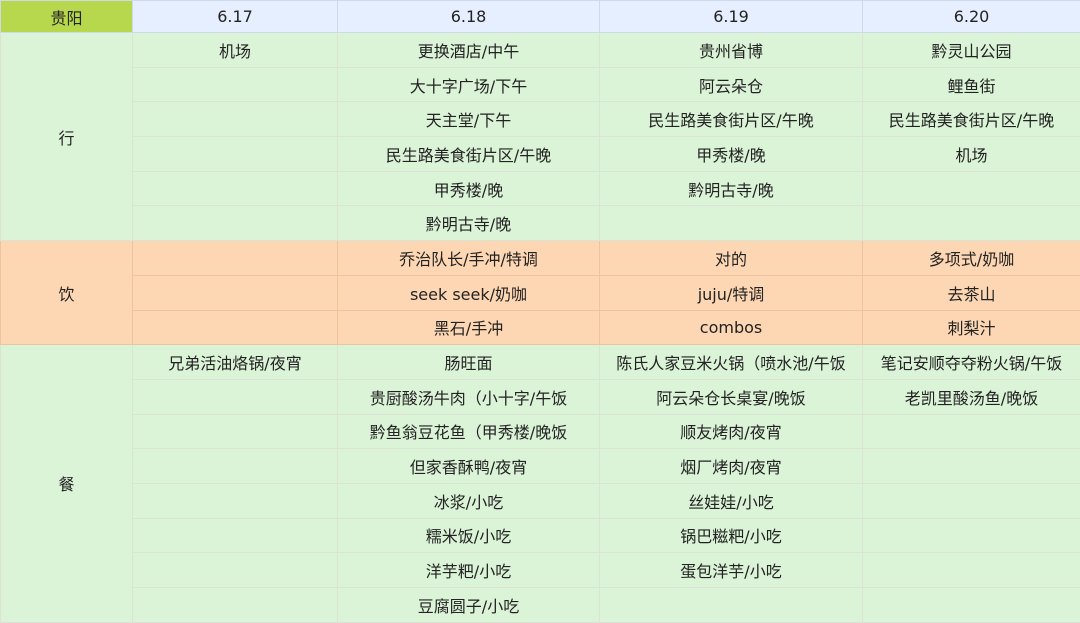  I want to click on table-cell: 丝娃娃/小吃, so click(731, 500).